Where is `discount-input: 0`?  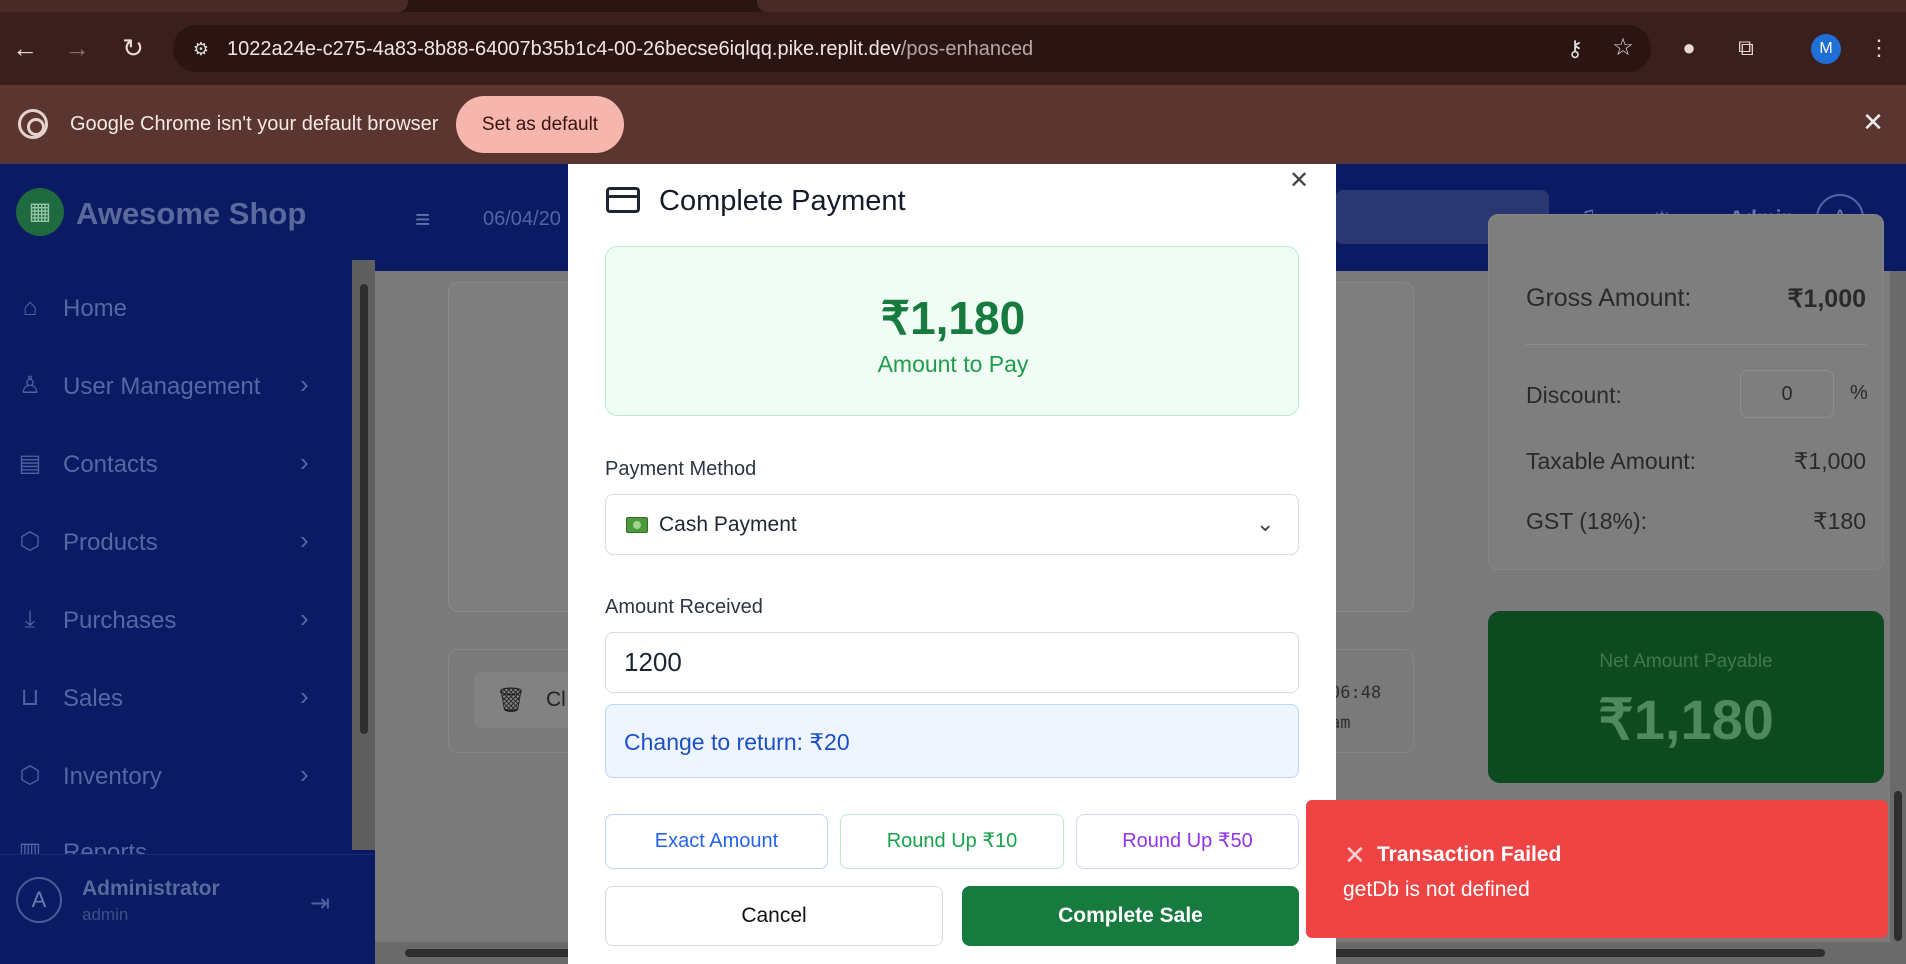
discount-input: 0 is located at coordinates (1787, 394).